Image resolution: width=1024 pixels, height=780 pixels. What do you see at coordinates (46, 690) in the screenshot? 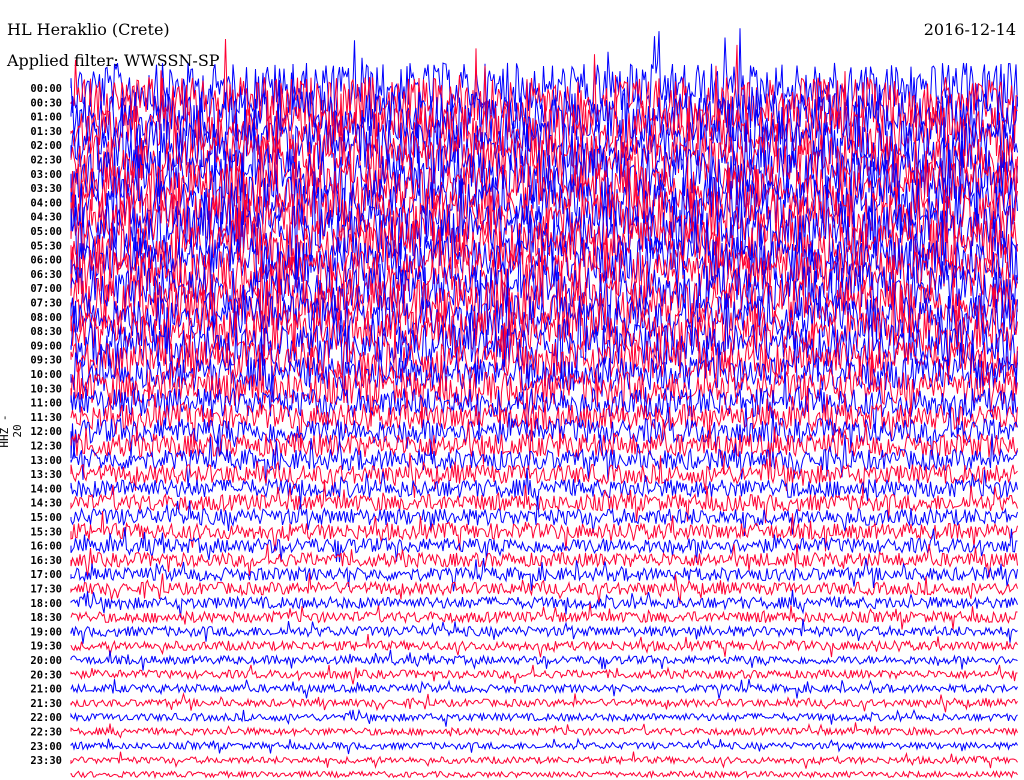
I see `row-time-label: 21:00` at bounding box center [46, 690].